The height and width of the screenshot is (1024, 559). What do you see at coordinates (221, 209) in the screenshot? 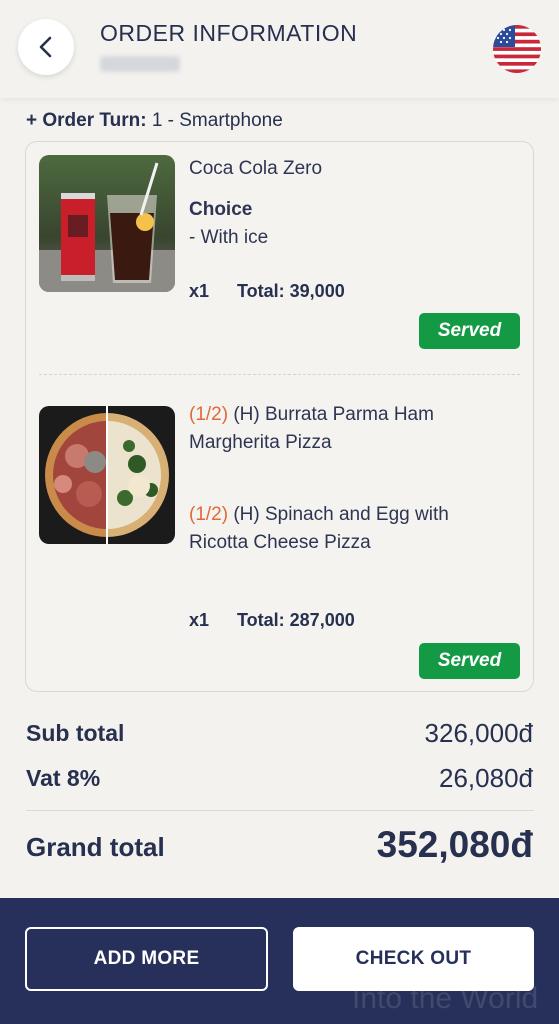
I see `choice-label: Choice` at bounding box center [221, 209].